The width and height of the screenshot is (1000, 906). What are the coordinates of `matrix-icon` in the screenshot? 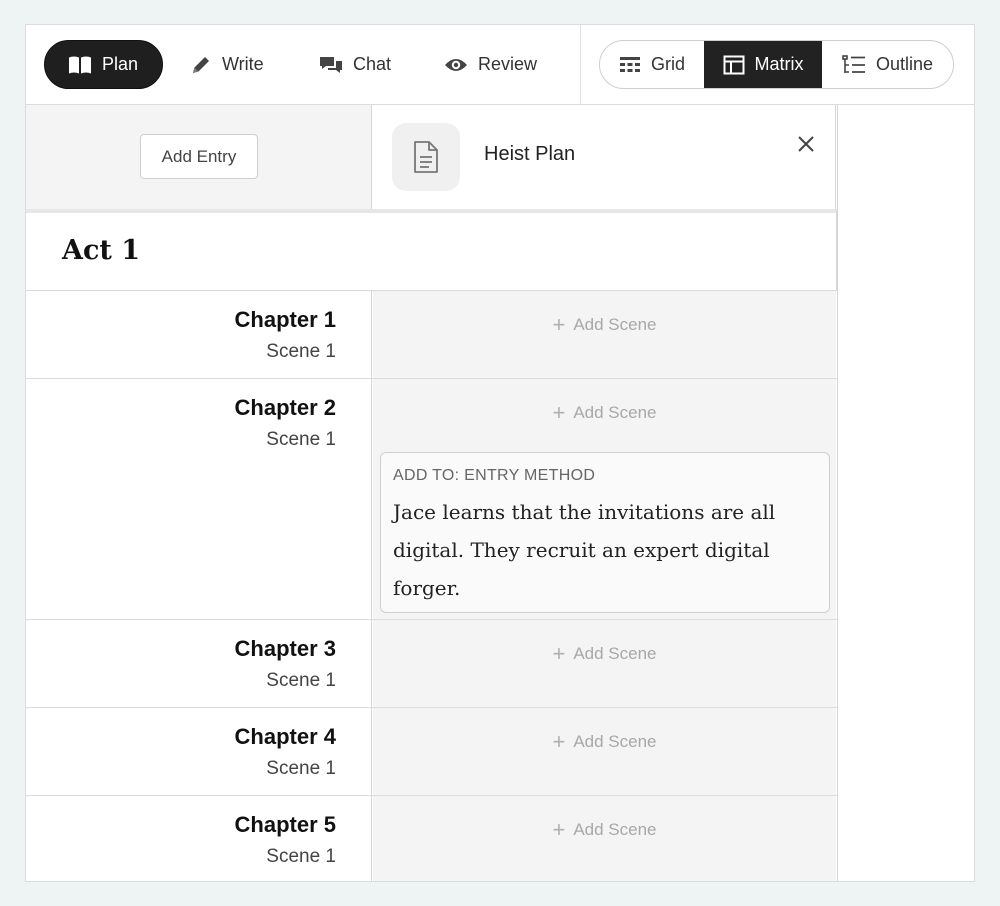 It's located at (733, 64).